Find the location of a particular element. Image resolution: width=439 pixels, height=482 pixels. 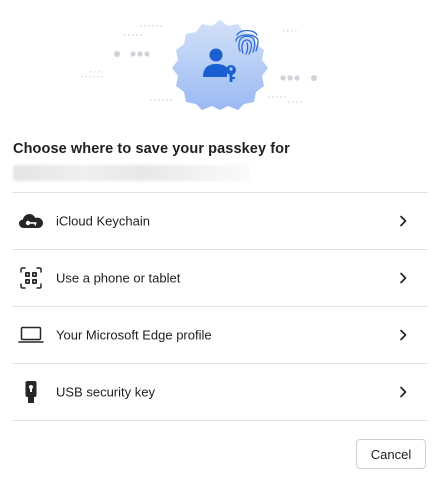

laptop-icon is located at coordinates (31, 335).